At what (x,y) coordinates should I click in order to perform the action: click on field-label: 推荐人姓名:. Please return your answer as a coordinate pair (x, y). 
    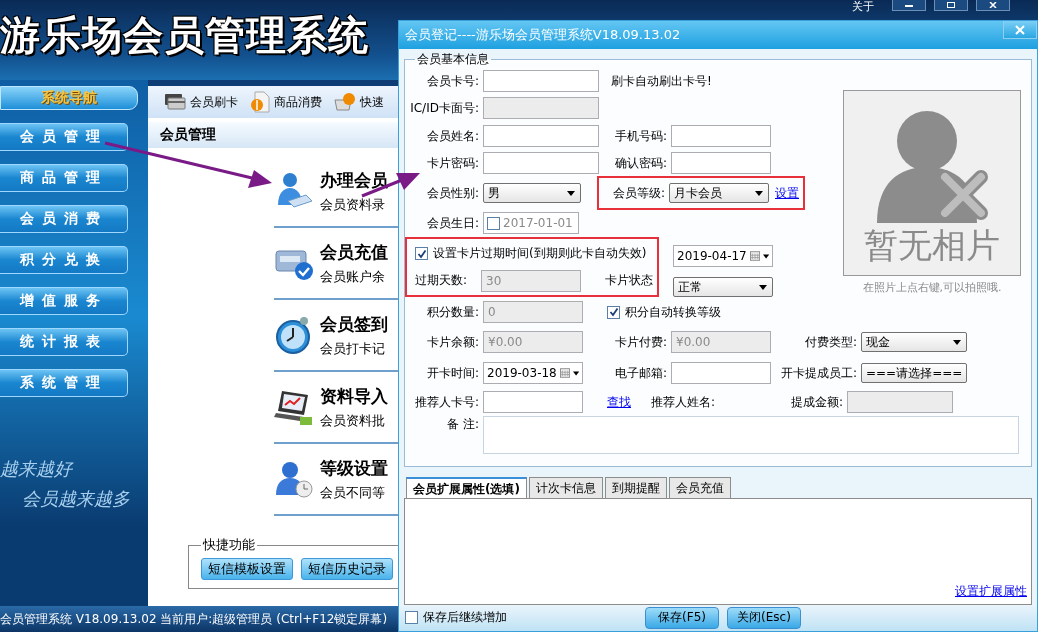
    Looking at the image, I should click on (682, 402).